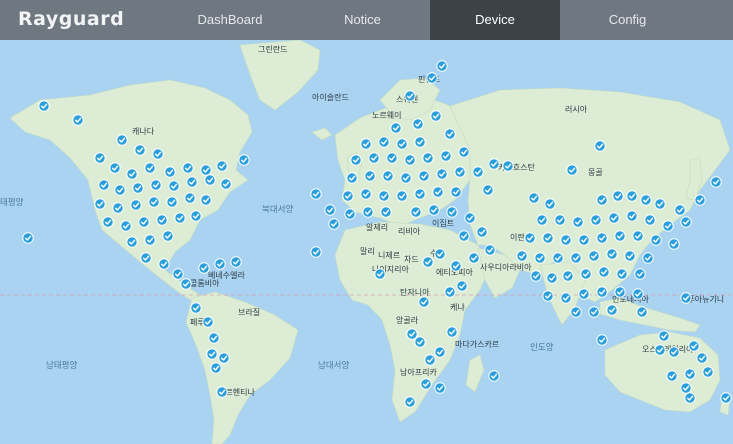 The width and height of the screenshot is (733, 444). Describe the element at coordinates (627, 20) in the screenshot. I see `tab-config: Config` at that location.